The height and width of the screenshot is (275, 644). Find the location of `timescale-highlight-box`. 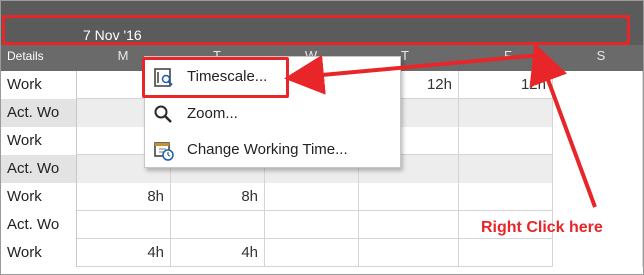

timescale-highlight-box is located at coordinates (316, 30).